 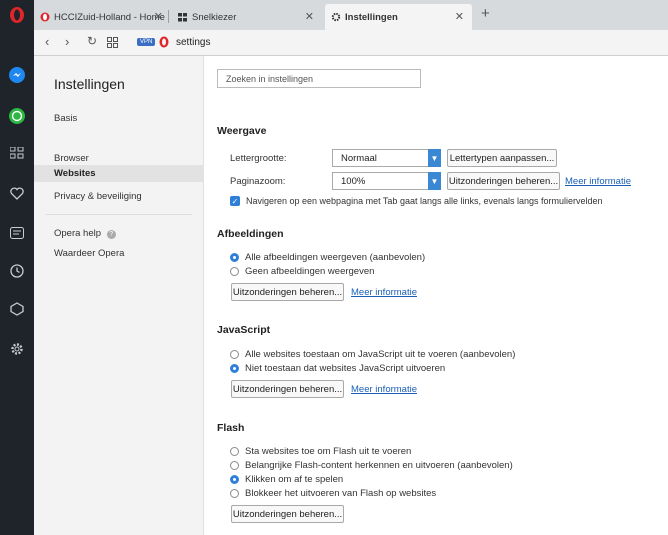 I want to click on vpn-badge: VPN, so click(x=146, y=42).